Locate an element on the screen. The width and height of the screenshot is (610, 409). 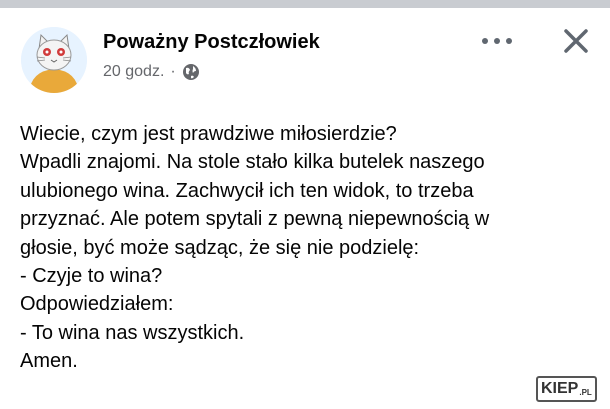
close-icon is located at coordinates (576, 41).